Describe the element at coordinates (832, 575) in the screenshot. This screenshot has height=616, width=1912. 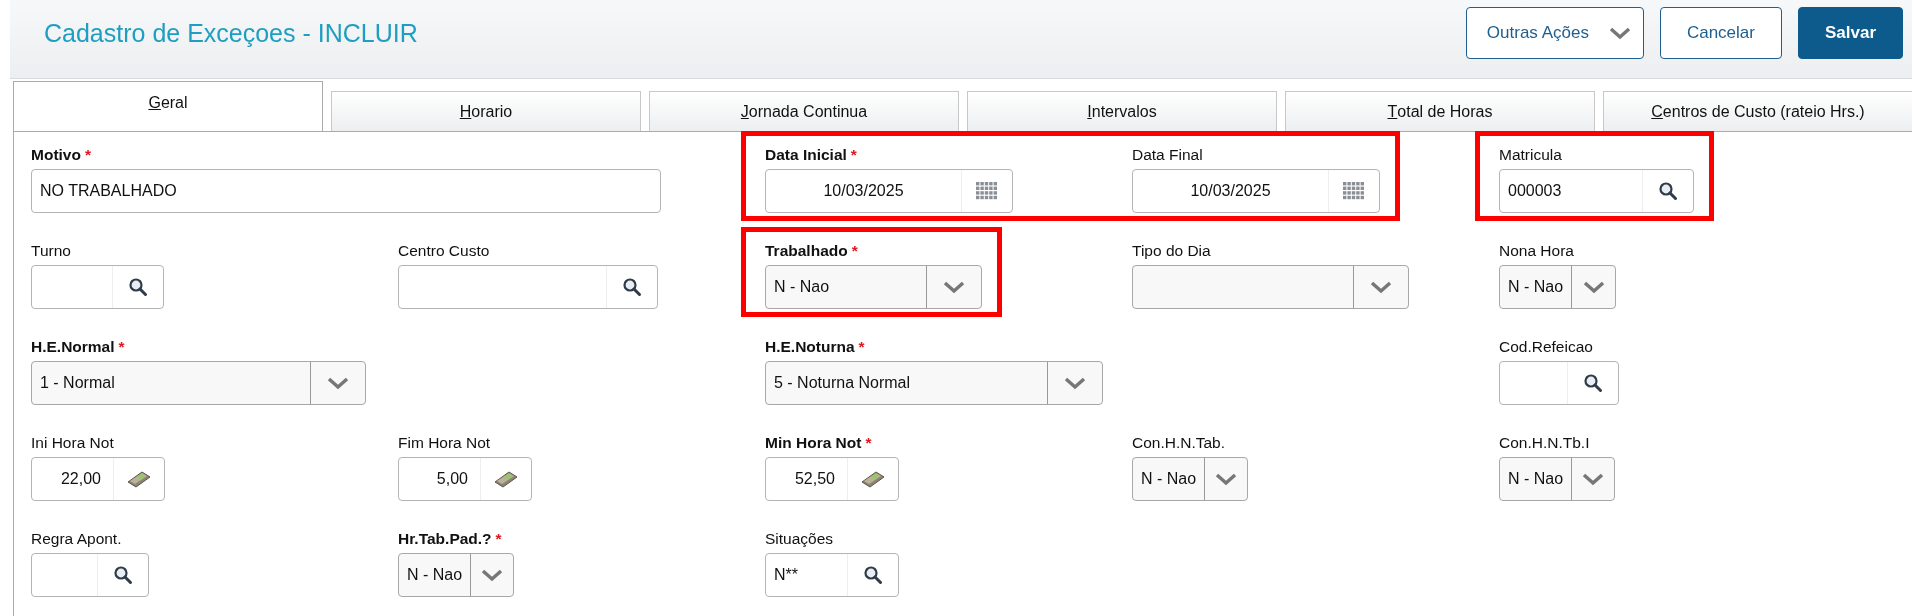
I see `lookup-field: N**` at that location.